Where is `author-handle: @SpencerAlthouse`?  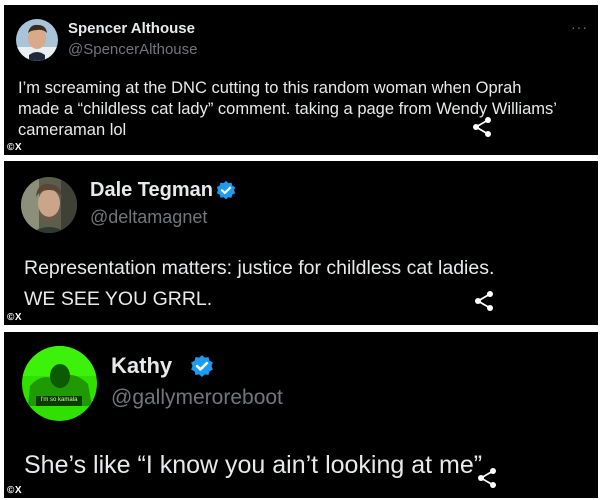
author-handle: @SpencerAlthouse is located at coordinates (132, 49).